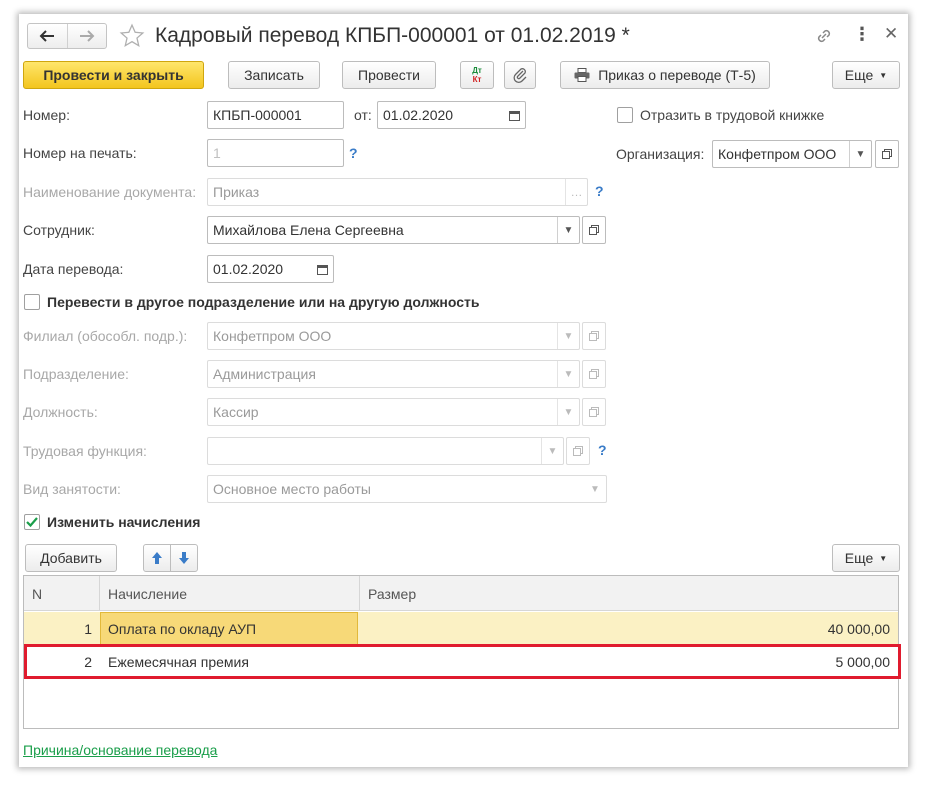 The width and height of the screenshot is (926, 786). I want to click on reason-link: Причина/основание перевода, so click(120, 750).